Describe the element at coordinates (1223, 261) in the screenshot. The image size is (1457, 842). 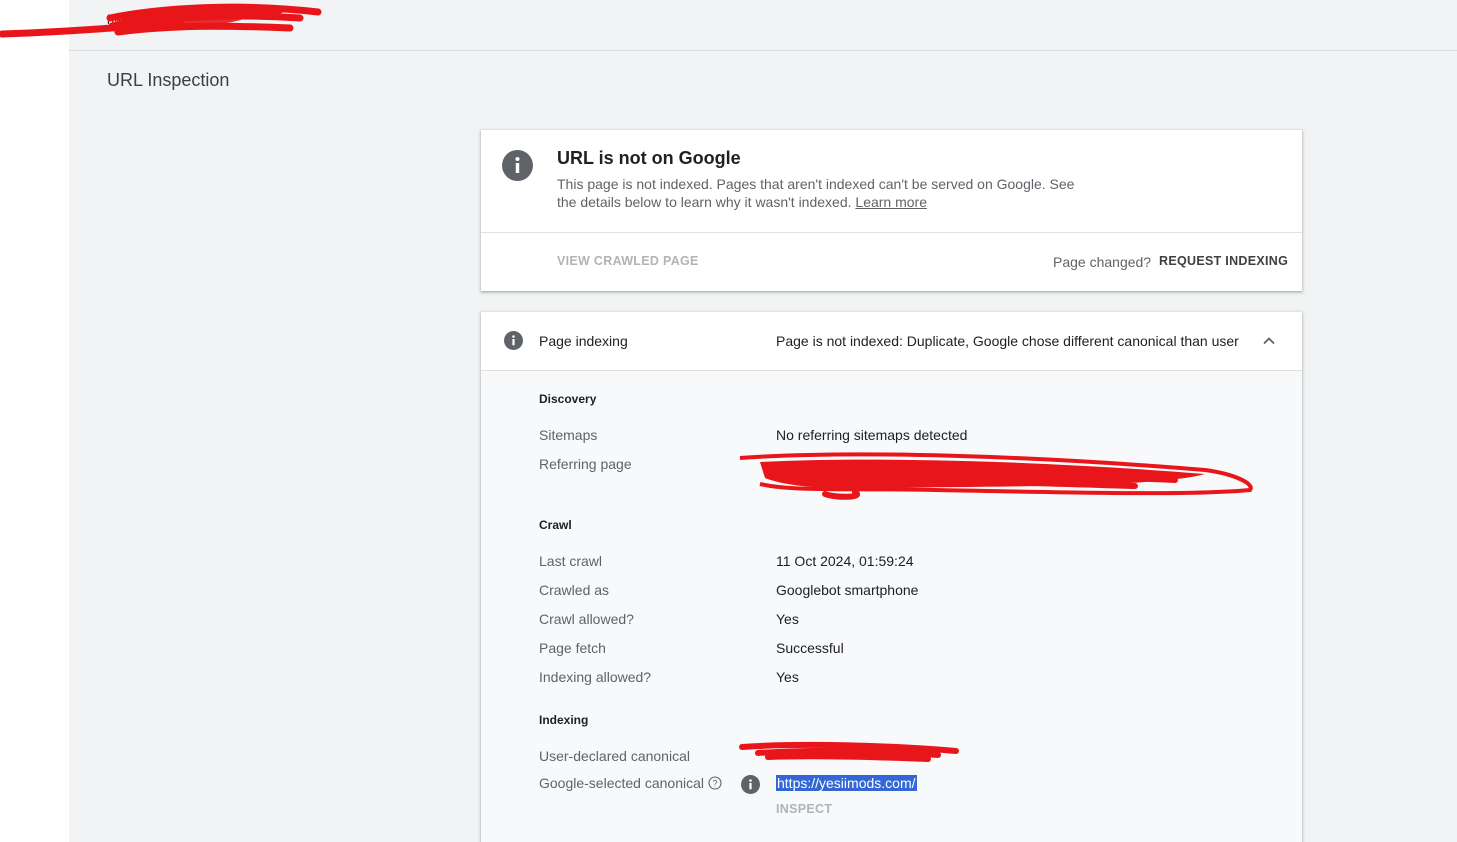
I see `request-indexing-button: REQUEST INDEXING` at that location.